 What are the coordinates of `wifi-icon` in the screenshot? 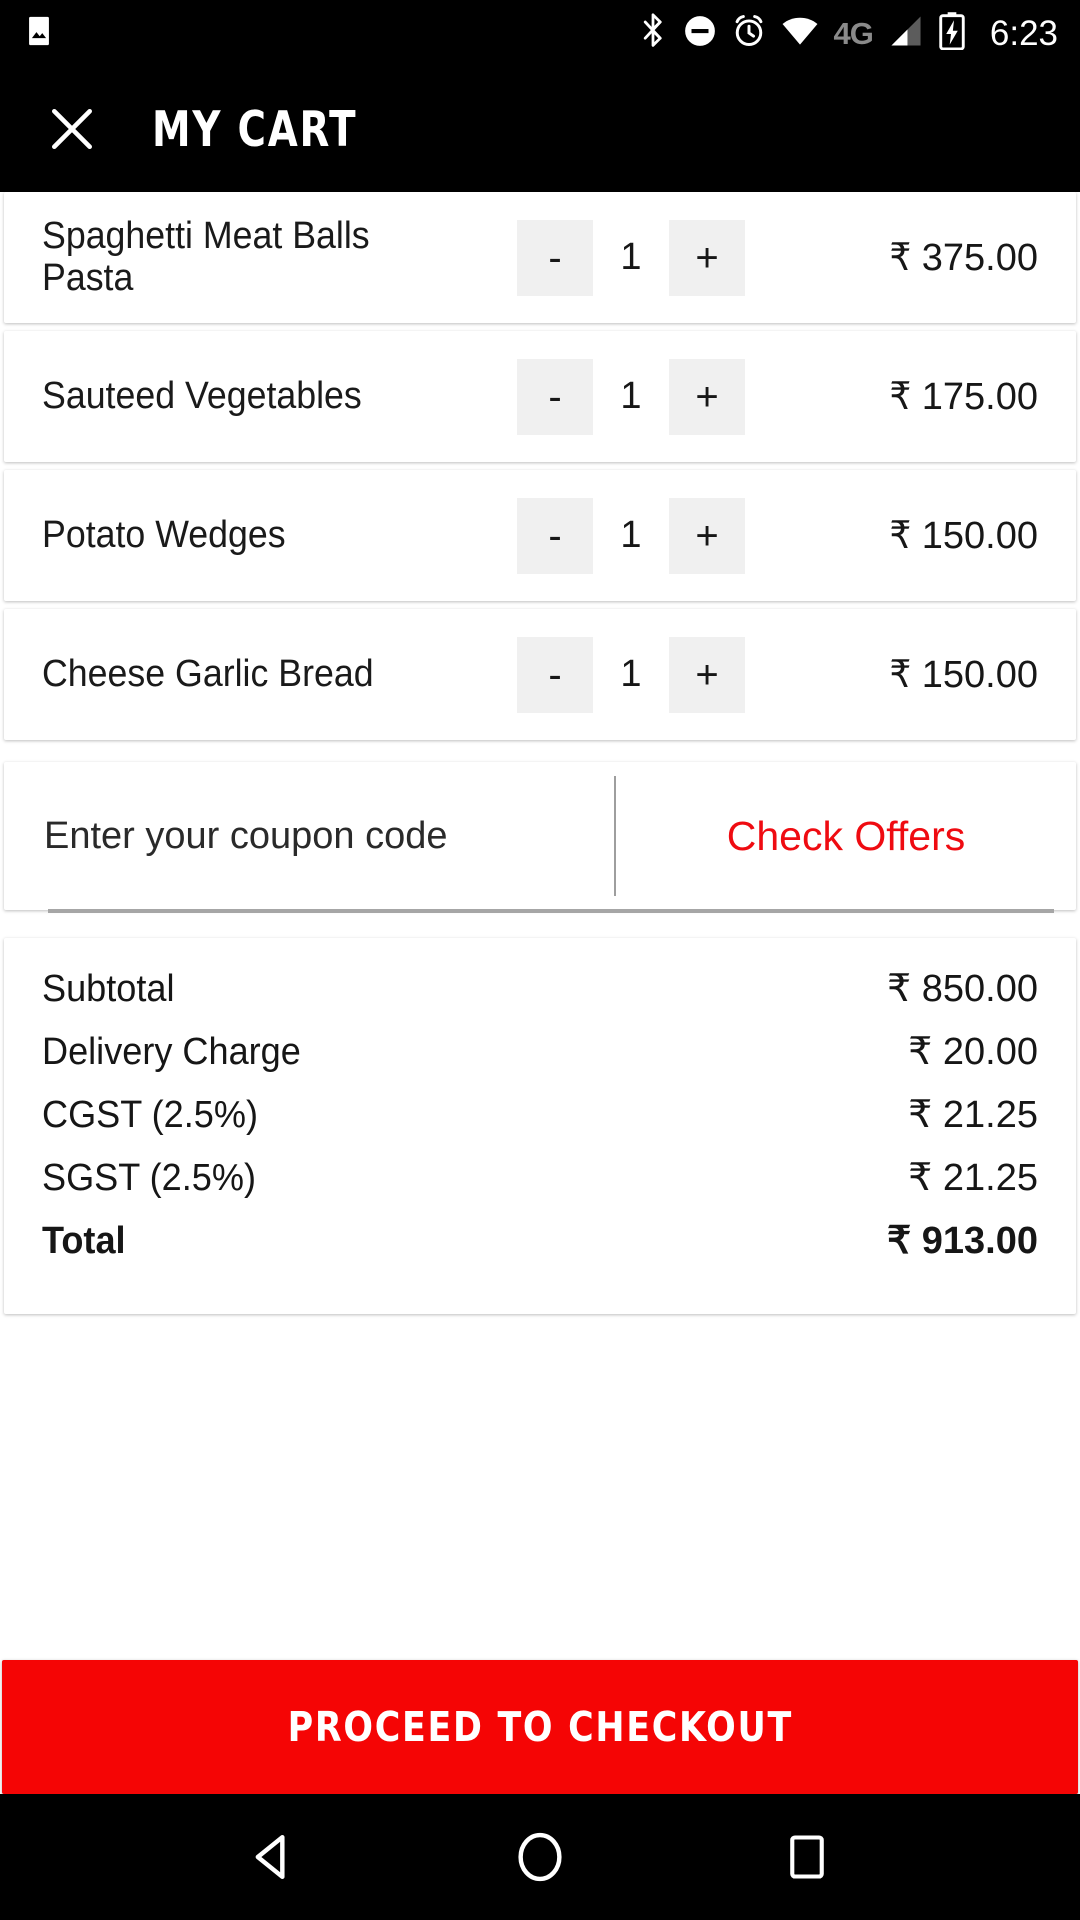 It's located at (800, 33).